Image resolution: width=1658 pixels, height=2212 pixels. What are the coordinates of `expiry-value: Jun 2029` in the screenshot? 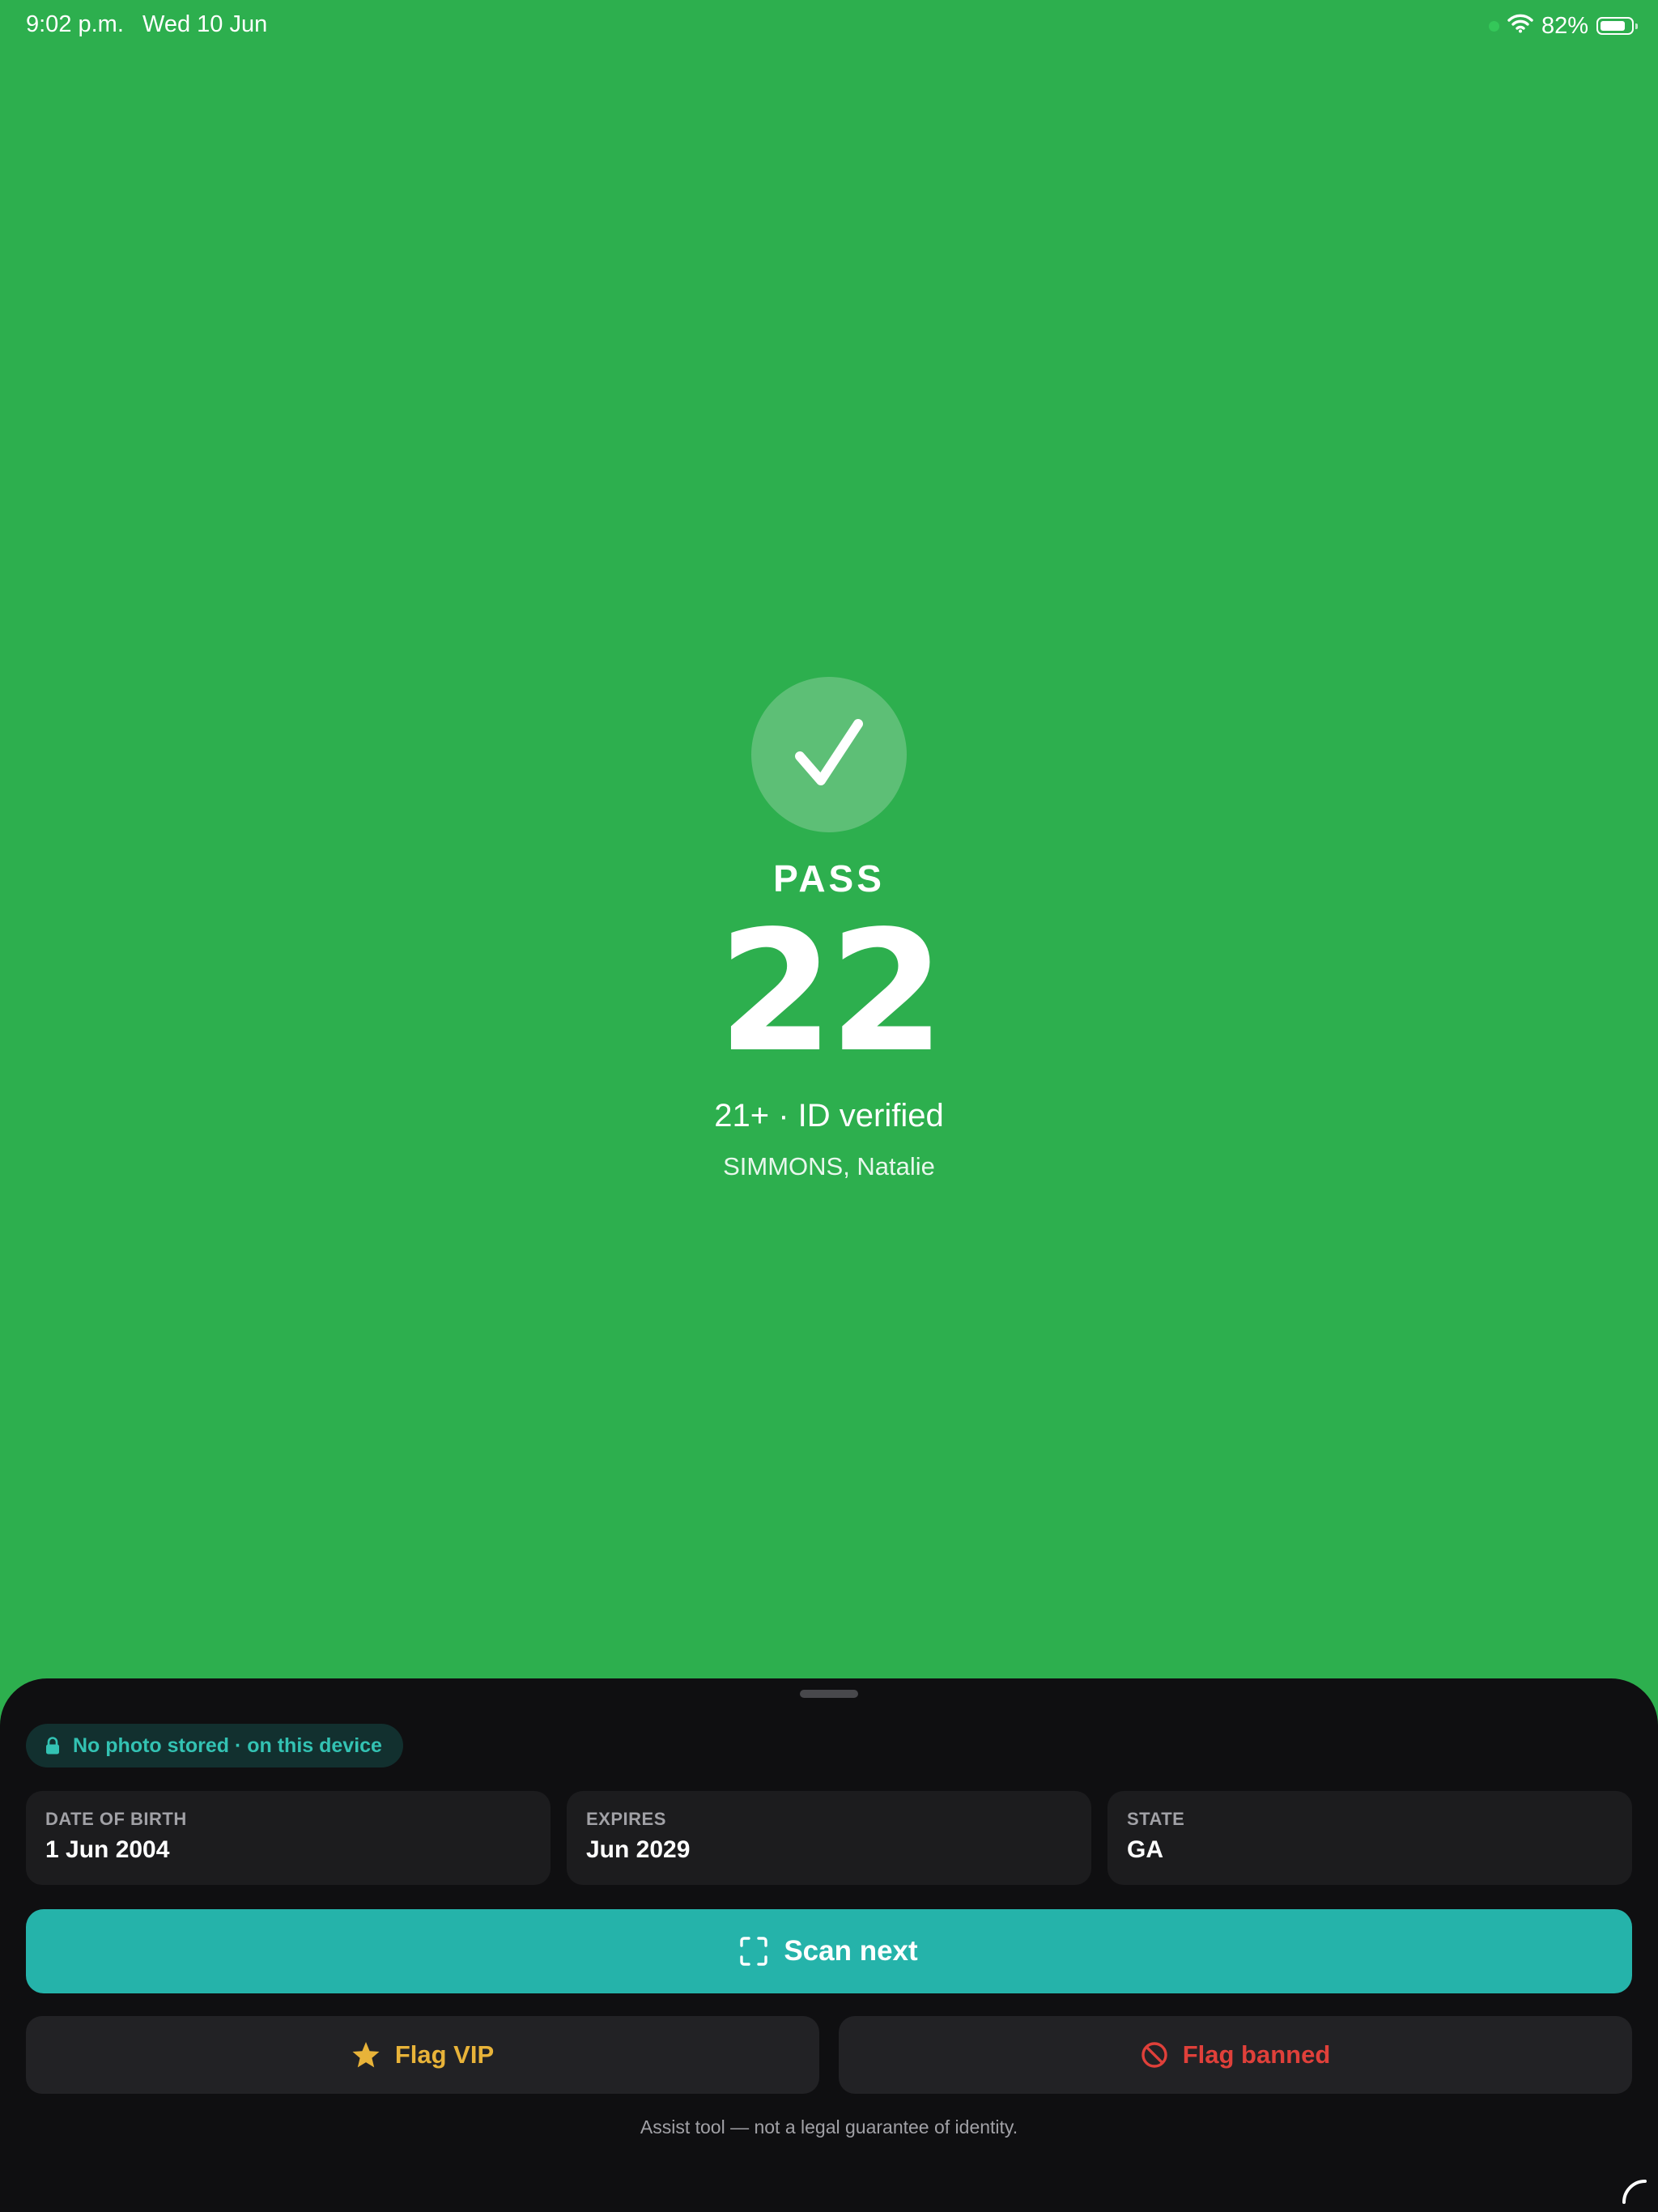 It's located at (638, 1849).